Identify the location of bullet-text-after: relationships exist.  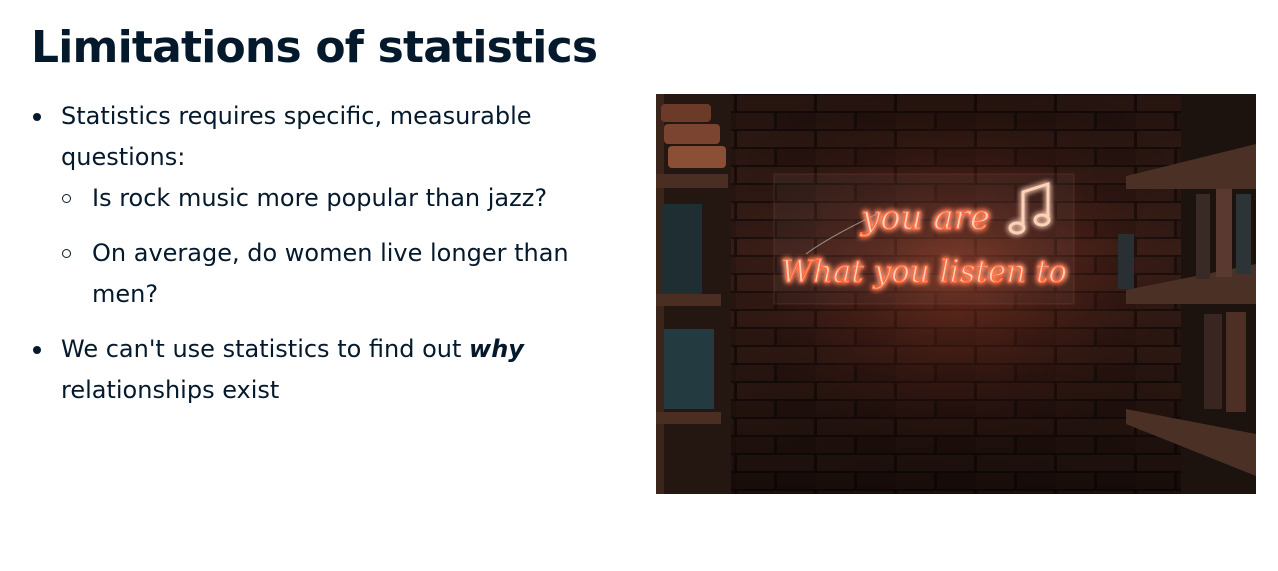
(170, 390).